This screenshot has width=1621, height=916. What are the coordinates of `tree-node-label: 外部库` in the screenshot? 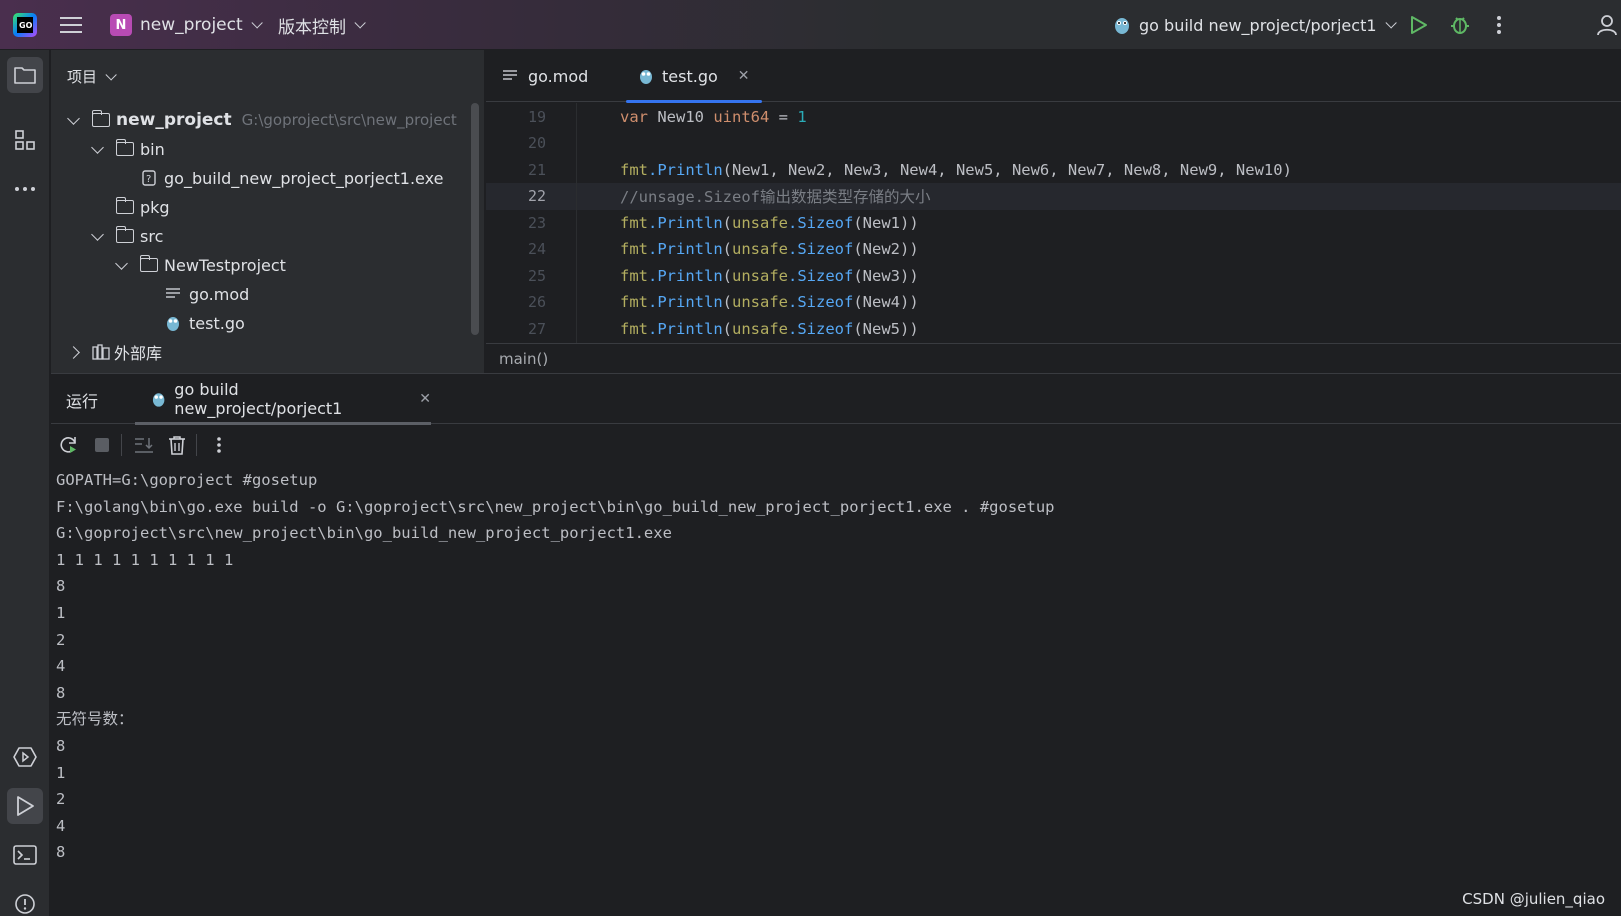 It's located at (138, 353).